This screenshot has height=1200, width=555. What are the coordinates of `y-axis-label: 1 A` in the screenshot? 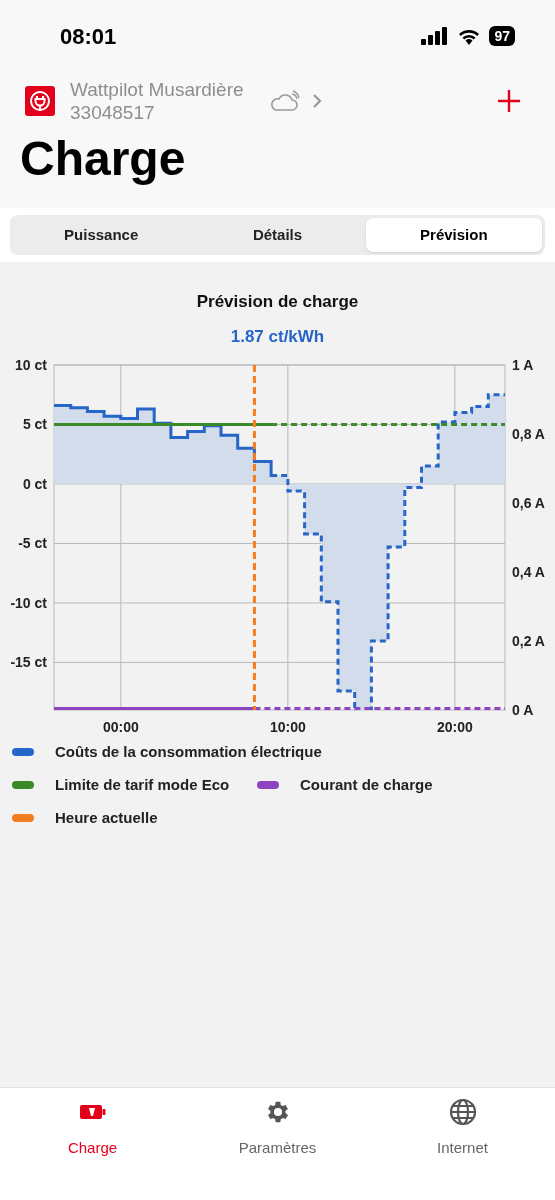 It's located at (523, 365).